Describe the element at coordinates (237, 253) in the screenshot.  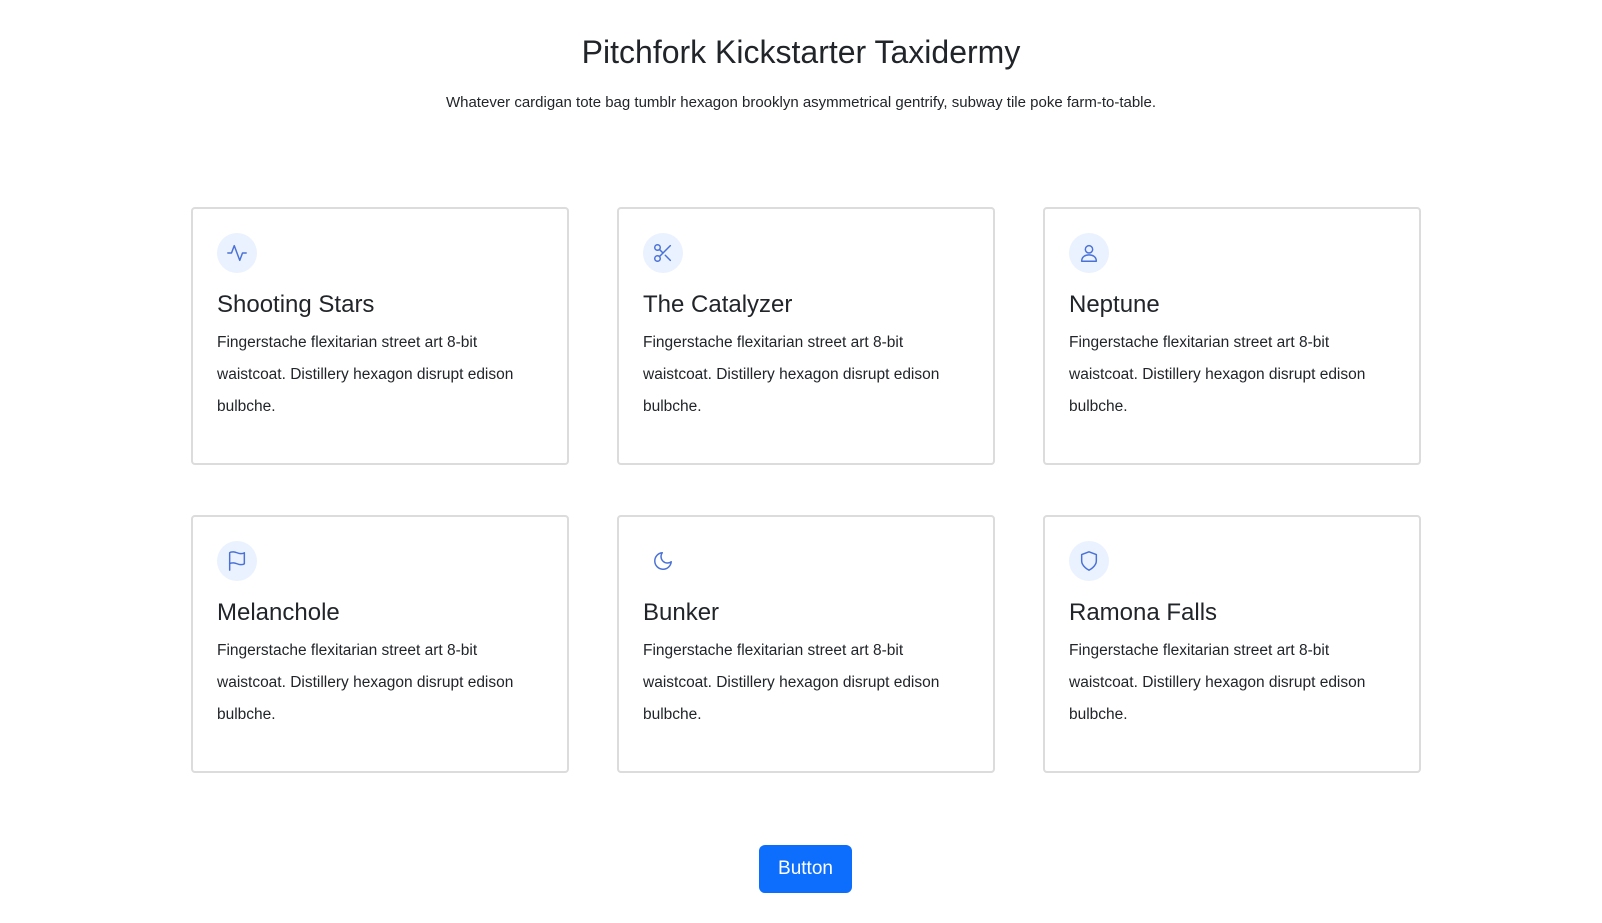
I see `pulse-icon` at that location.